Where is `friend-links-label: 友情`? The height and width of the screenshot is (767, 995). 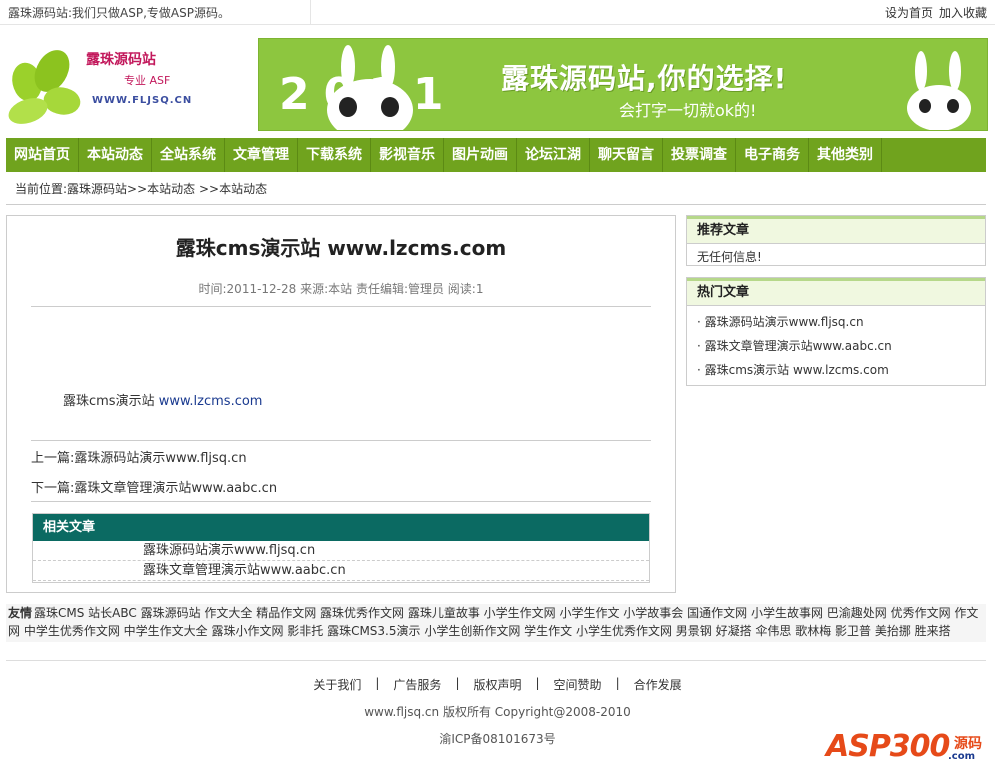
friend-links-label: 友情 is located at coordinates (20, 613).